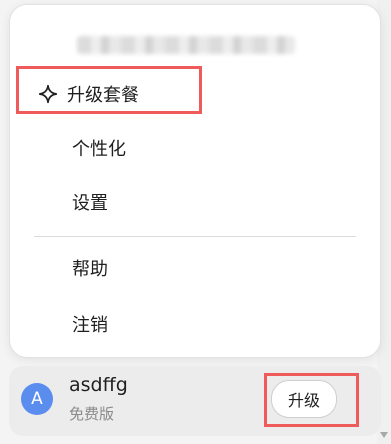 This screenshot has width=391, height=444. What do you see at coordinates (92, 414) in the screenshot?
I see `plan-label: 免费版` at bounding box center [92, 414].